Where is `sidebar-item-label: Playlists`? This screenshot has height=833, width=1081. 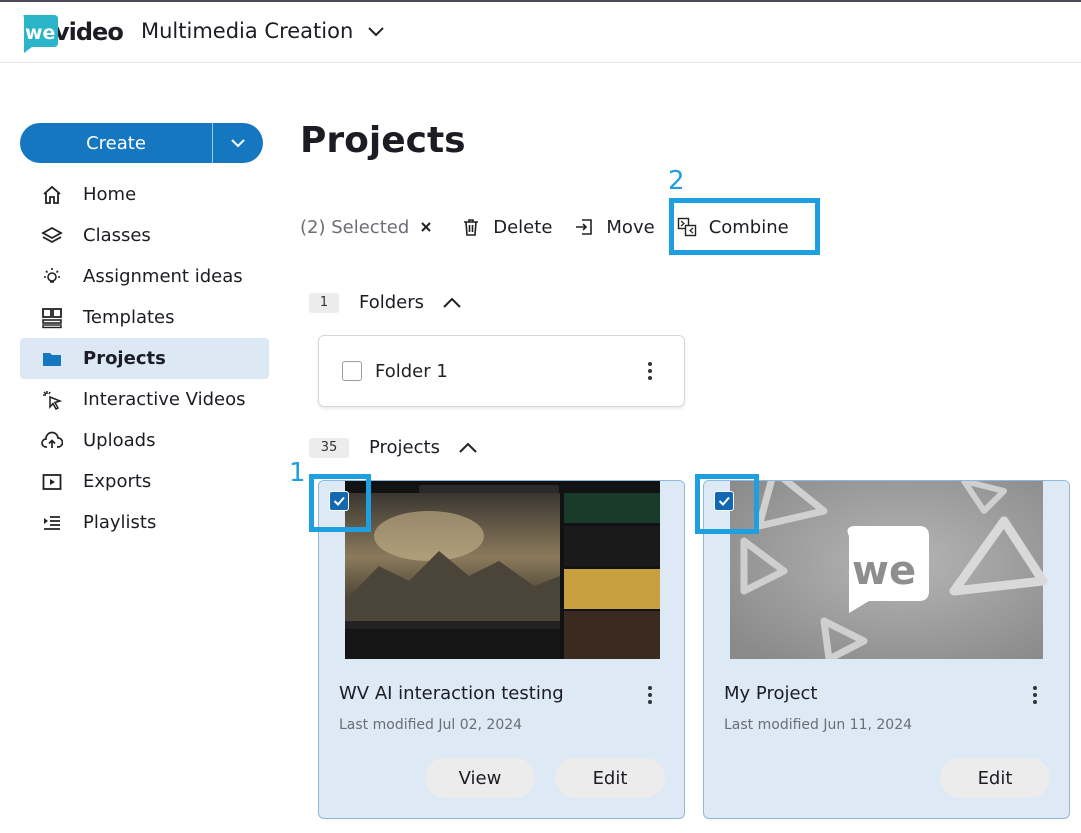
sidebar-item-label: Playlists is located at coordinates (120, 522).